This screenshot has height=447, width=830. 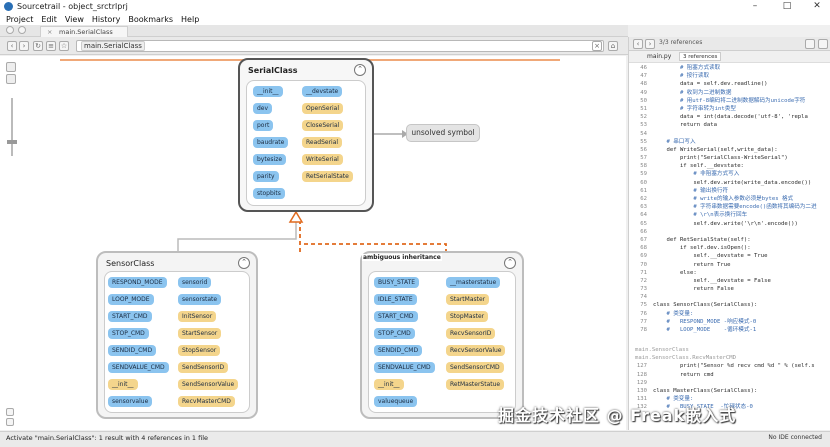 What do you see at coordinates (150, 19) in the screenshot?
I see `menu-bookmarks: Bookmarks` at bounding box center [150, 19].